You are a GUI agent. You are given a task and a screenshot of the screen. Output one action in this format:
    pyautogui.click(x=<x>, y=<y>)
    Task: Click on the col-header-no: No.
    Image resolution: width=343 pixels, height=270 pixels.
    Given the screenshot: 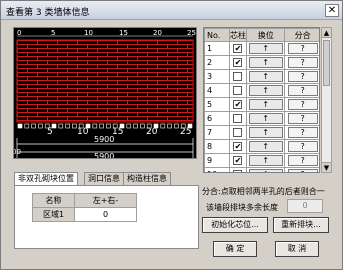 What is the action you would take?
    pyautogui.click(x=217, y=35)
    